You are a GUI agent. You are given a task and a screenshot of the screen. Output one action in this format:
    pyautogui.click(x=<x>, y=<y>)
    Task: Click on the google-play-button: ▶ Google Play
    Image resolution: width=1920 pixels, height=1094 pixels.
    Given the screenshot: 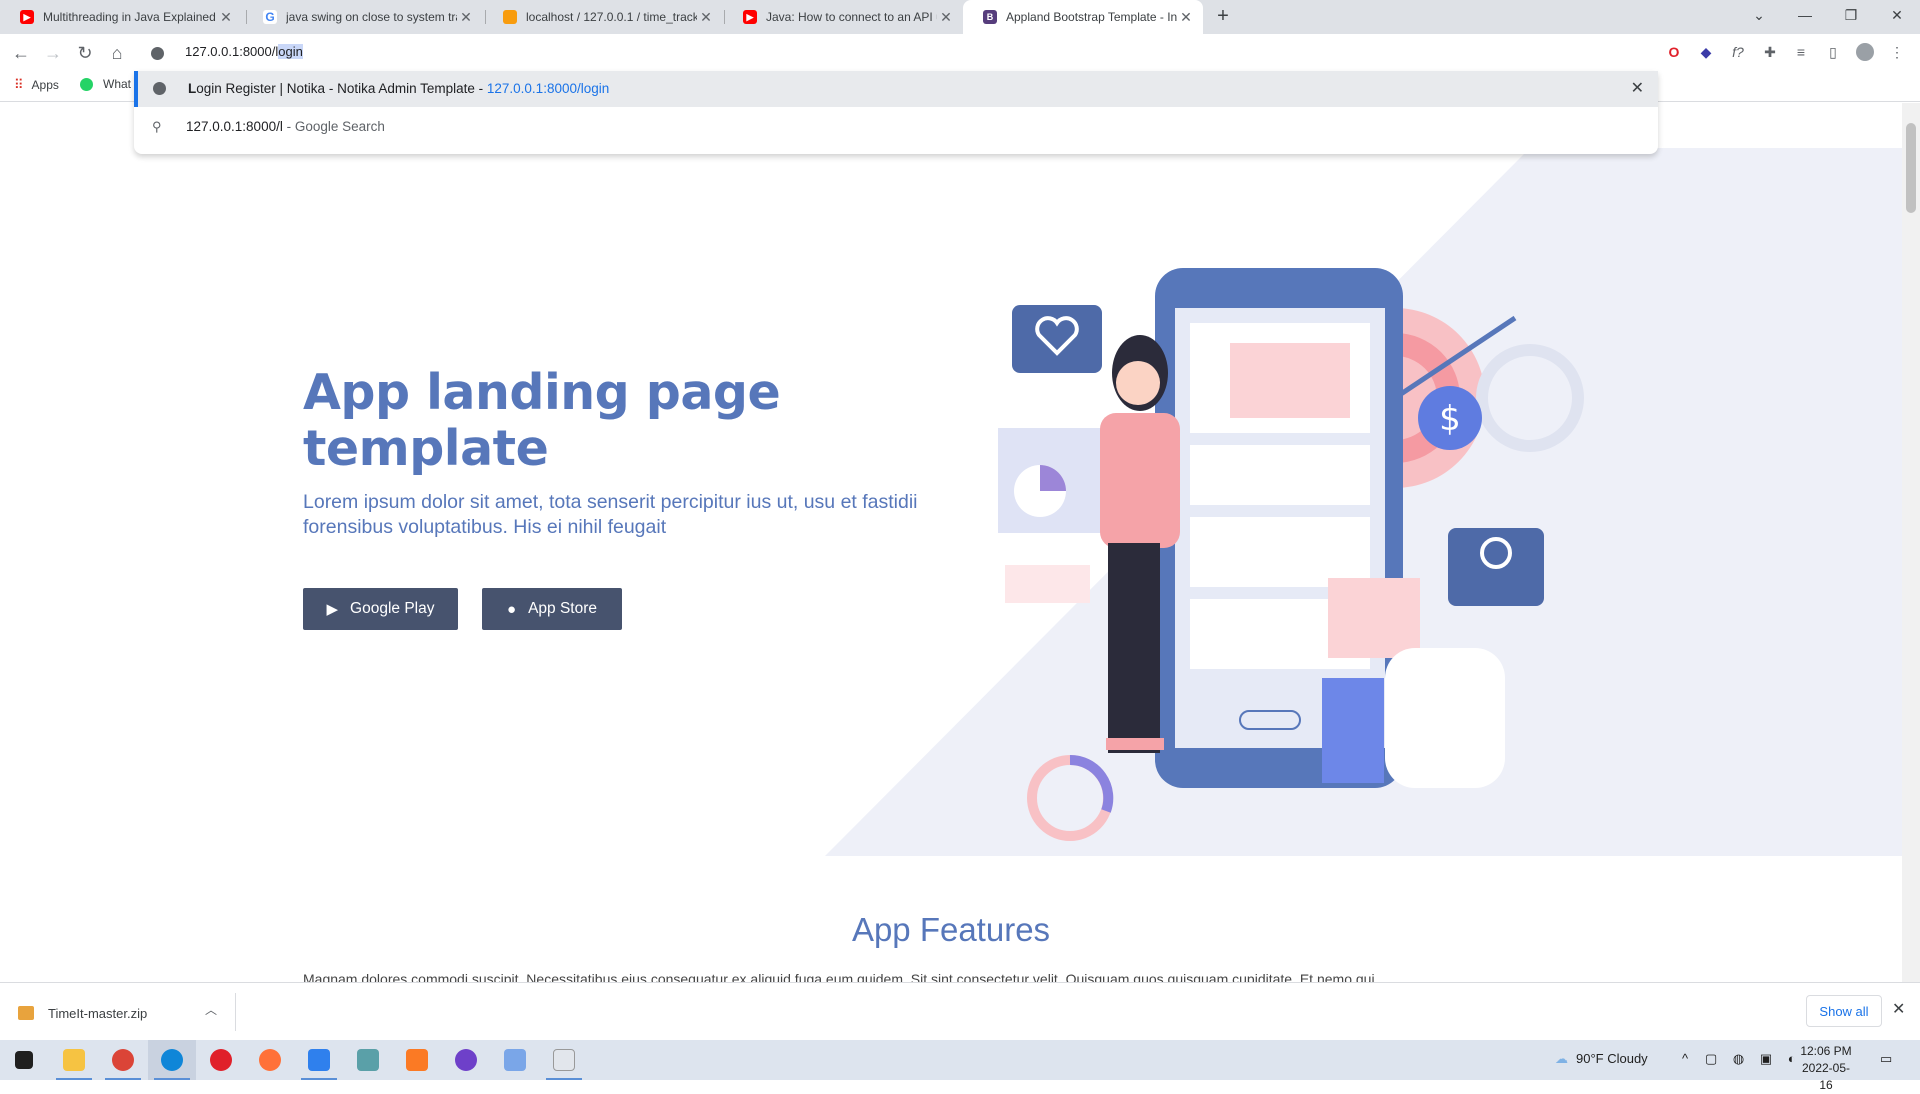 What is the action you would take?
    pyautogui.click(x=380, y=609)
    